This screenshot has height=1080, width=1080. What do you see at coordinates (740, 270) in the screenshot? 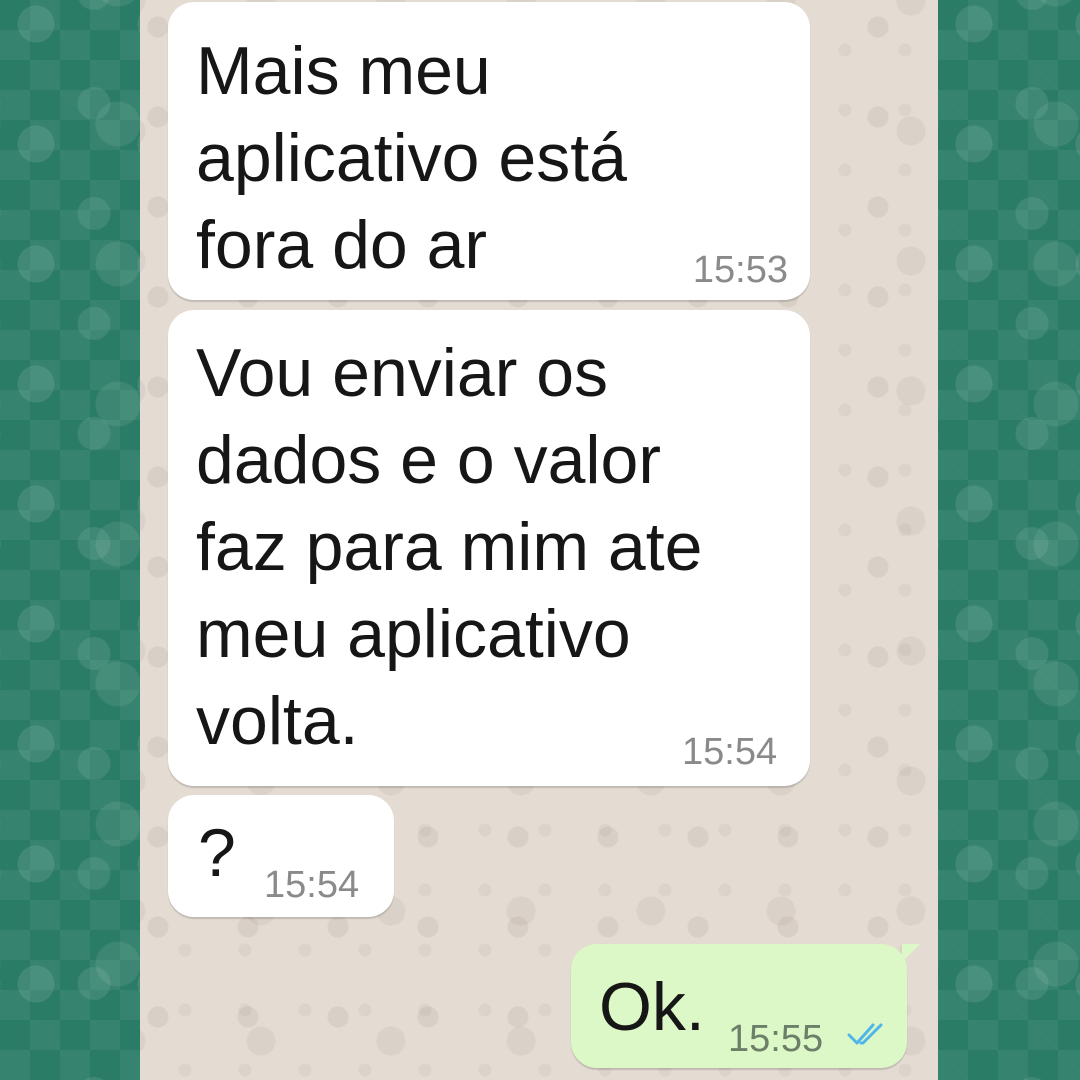
I see `message-timestamp: 15:53` at bounding box center [740, 270].